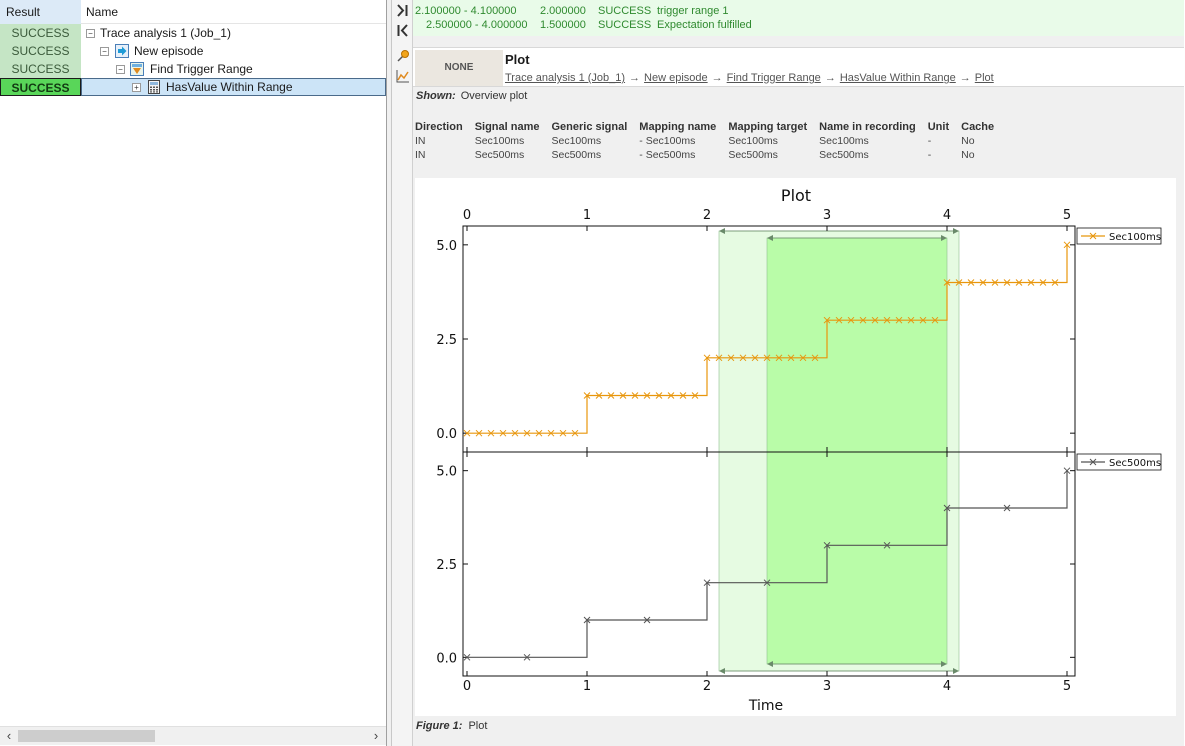 This screenshot has height=746, width=1185. Describe the element at coordinates (402, 373) in the screenshot. I see `side-toolbar` at that location.